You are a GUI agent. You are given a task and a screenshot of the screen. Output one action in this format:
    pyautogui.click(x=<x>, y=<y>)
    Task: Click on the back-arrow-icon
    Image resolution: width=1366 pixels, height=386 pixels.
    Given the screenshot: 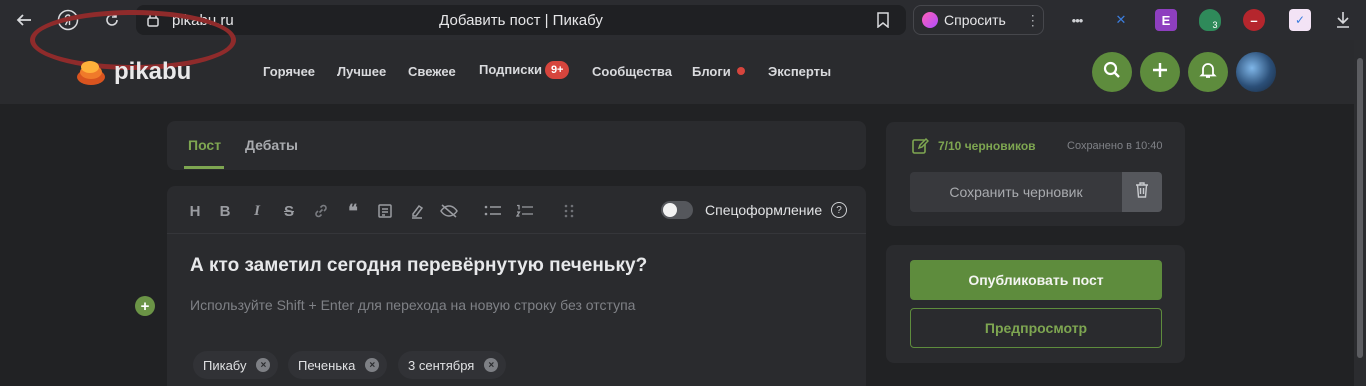 What is the action you would take?
    pyautogui.click(x=24, y=20)
    